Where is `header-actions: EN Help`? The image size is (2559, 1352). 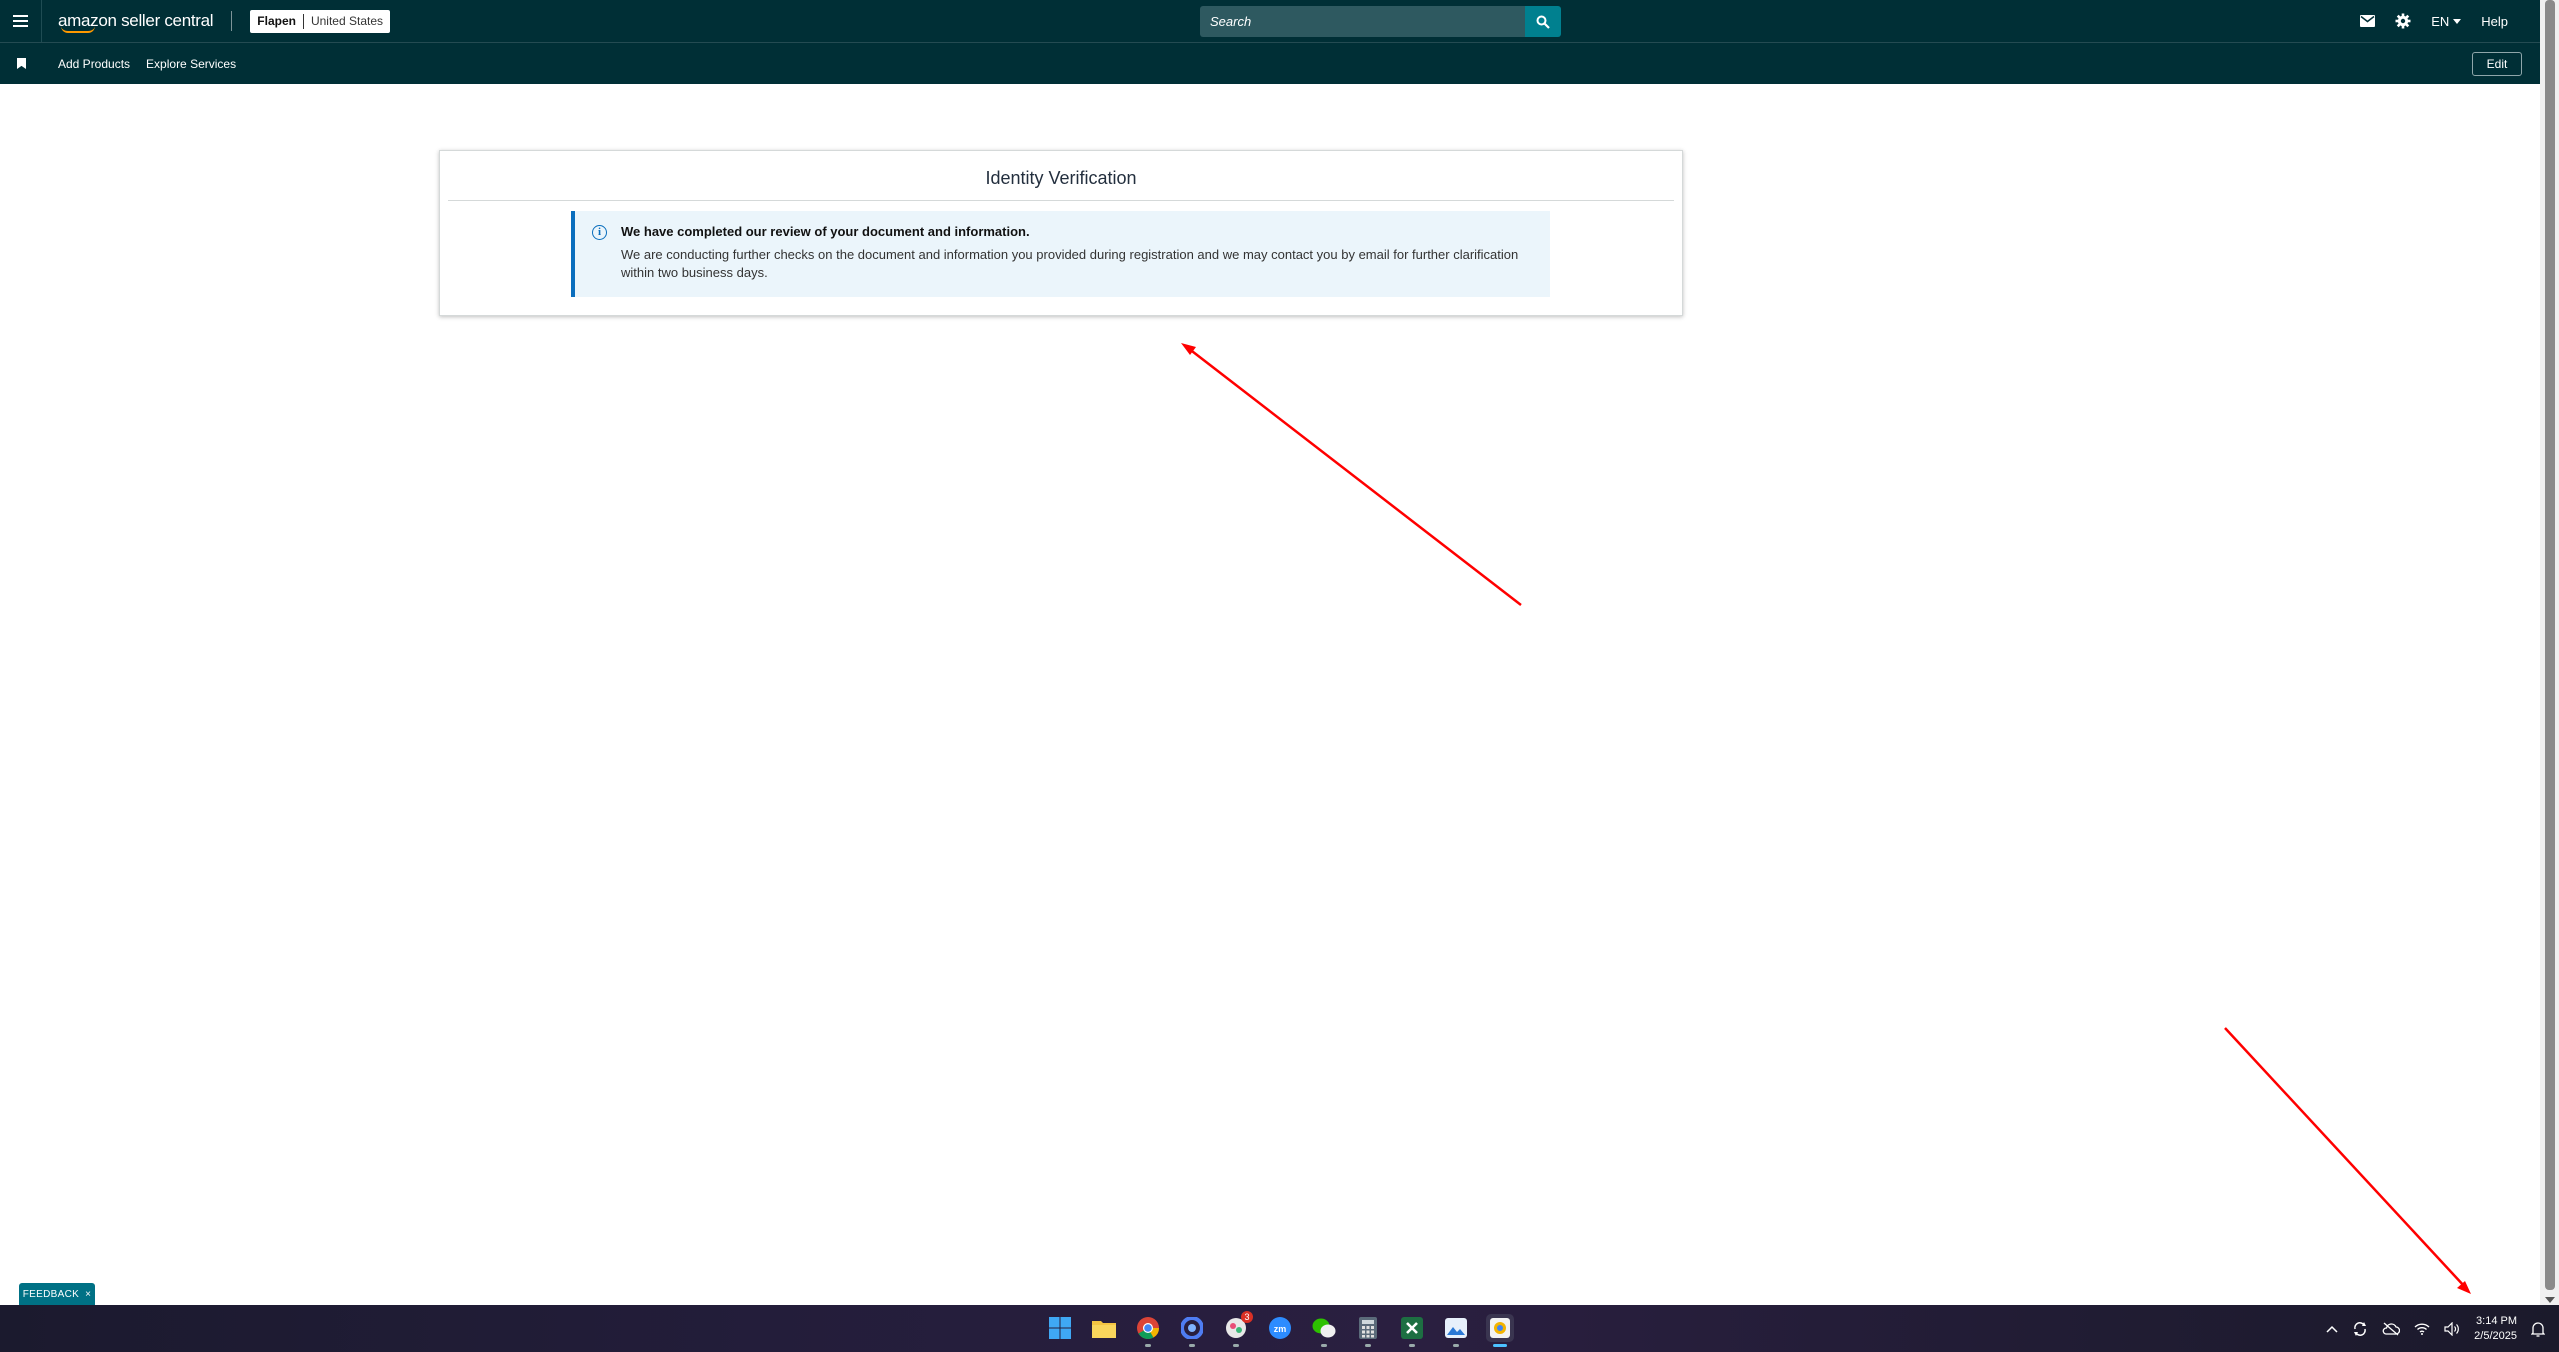 header-actions: EN Help is located at coordinates (2450, 21).